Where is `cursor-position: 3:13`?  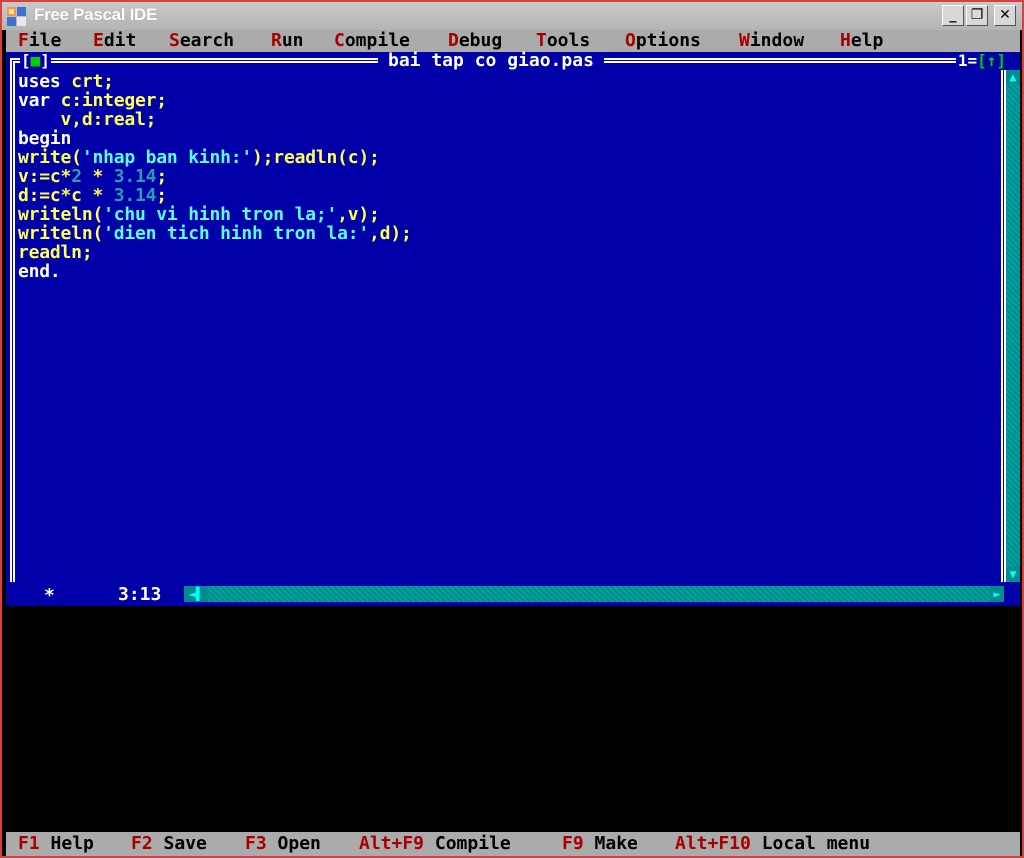 cursor-position: 3:13 is located at coordinates (140, 594).